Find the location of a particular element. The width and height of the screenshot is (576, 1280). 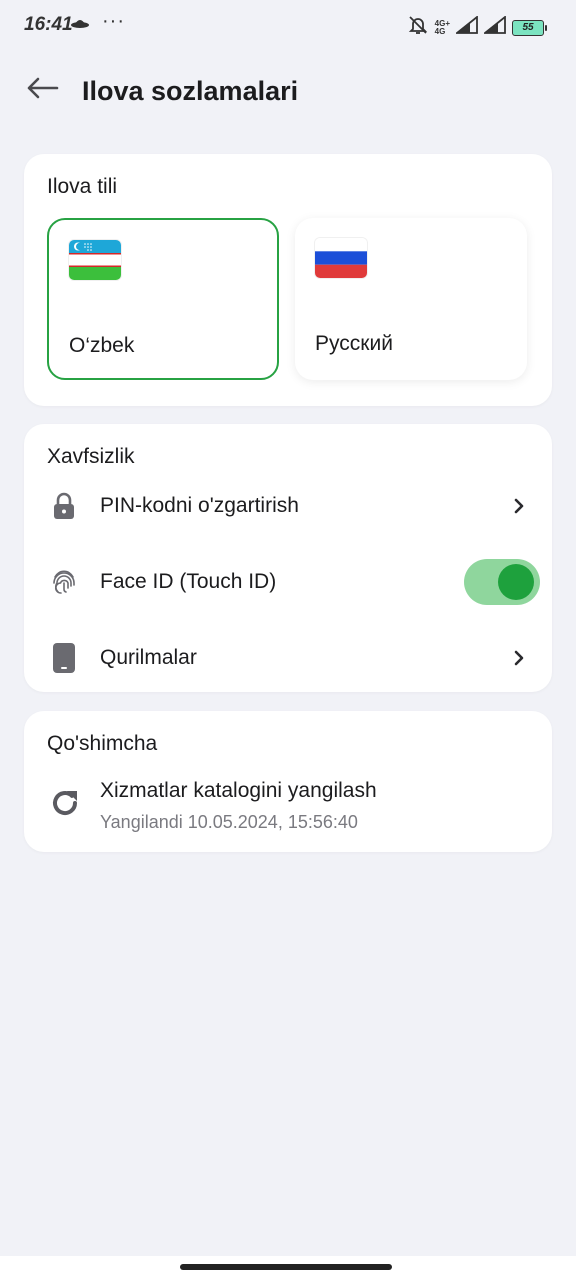

back-button is located at coordinates (42, 90).